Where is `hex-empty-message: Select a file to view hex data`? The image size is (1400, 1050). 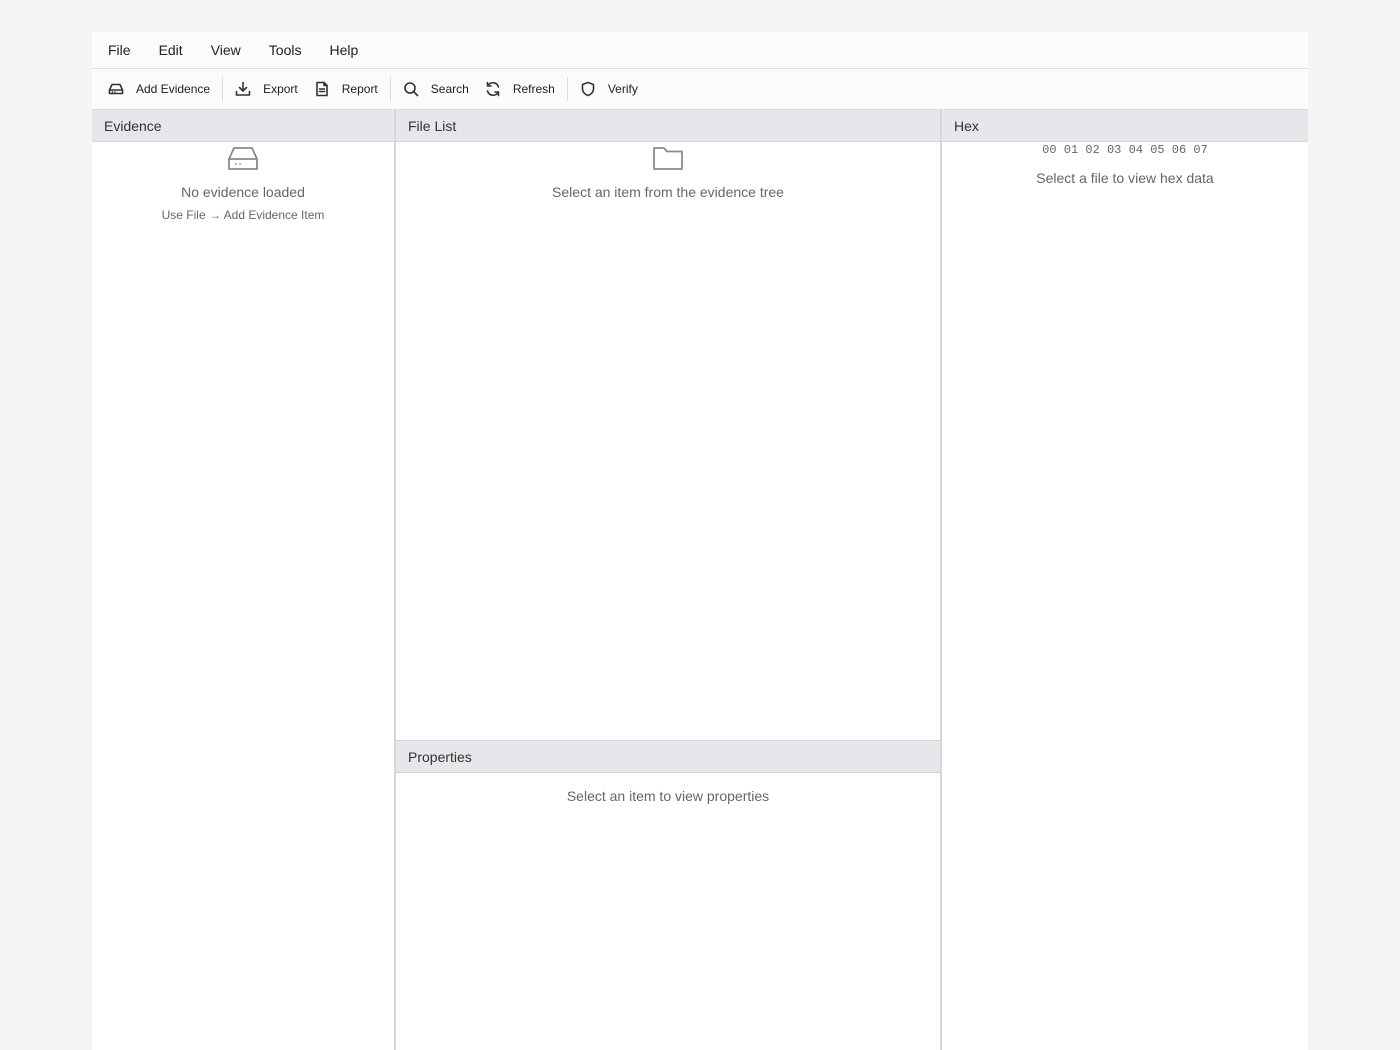 hex-empty-message: Select a file to view hex data is located at coordinates (1125, 178).